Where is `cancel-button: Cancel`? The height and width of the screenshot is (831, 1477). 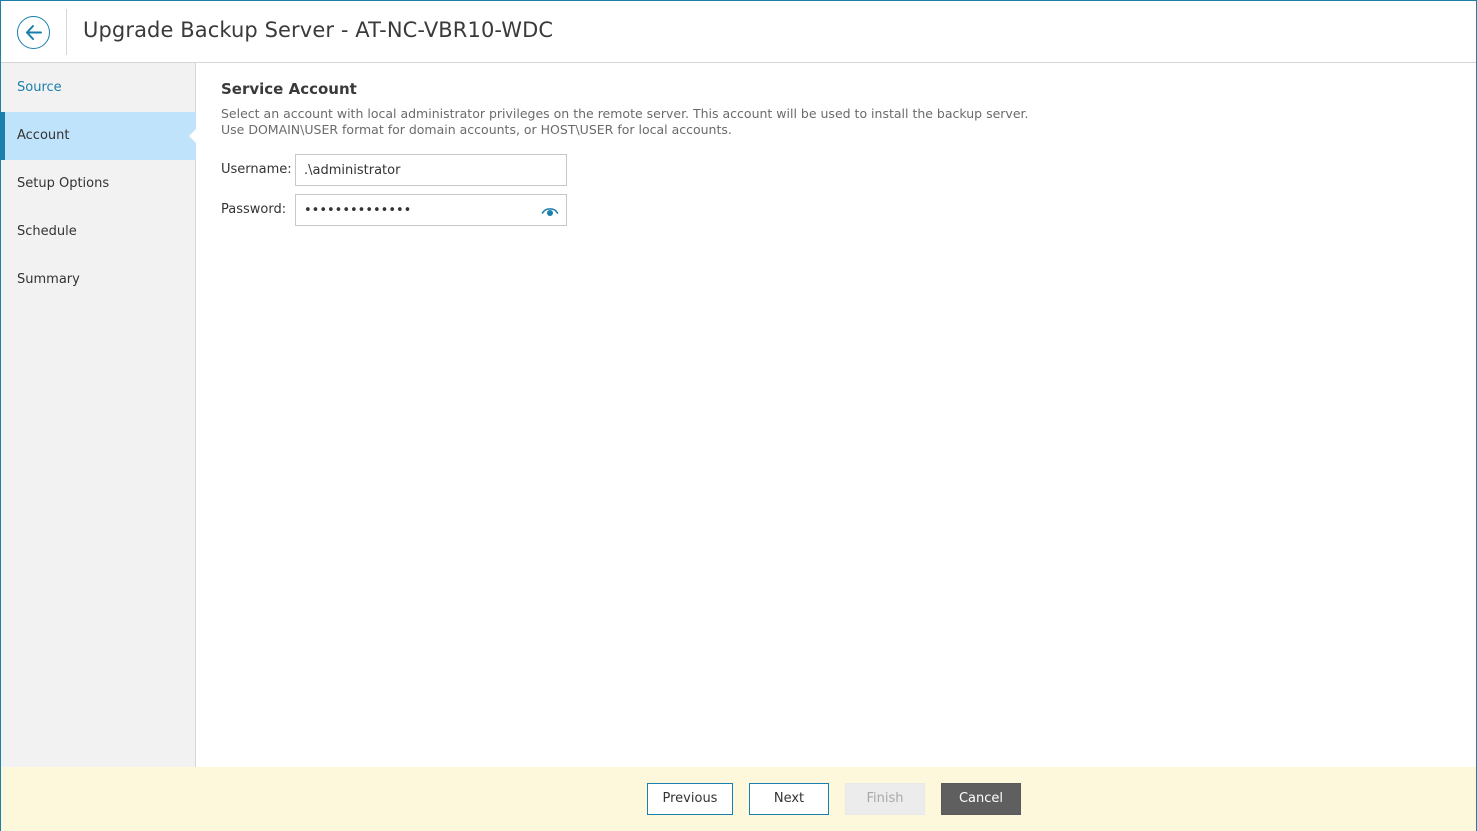
cancel-button: Cancel is located at coordinates (981, 799).